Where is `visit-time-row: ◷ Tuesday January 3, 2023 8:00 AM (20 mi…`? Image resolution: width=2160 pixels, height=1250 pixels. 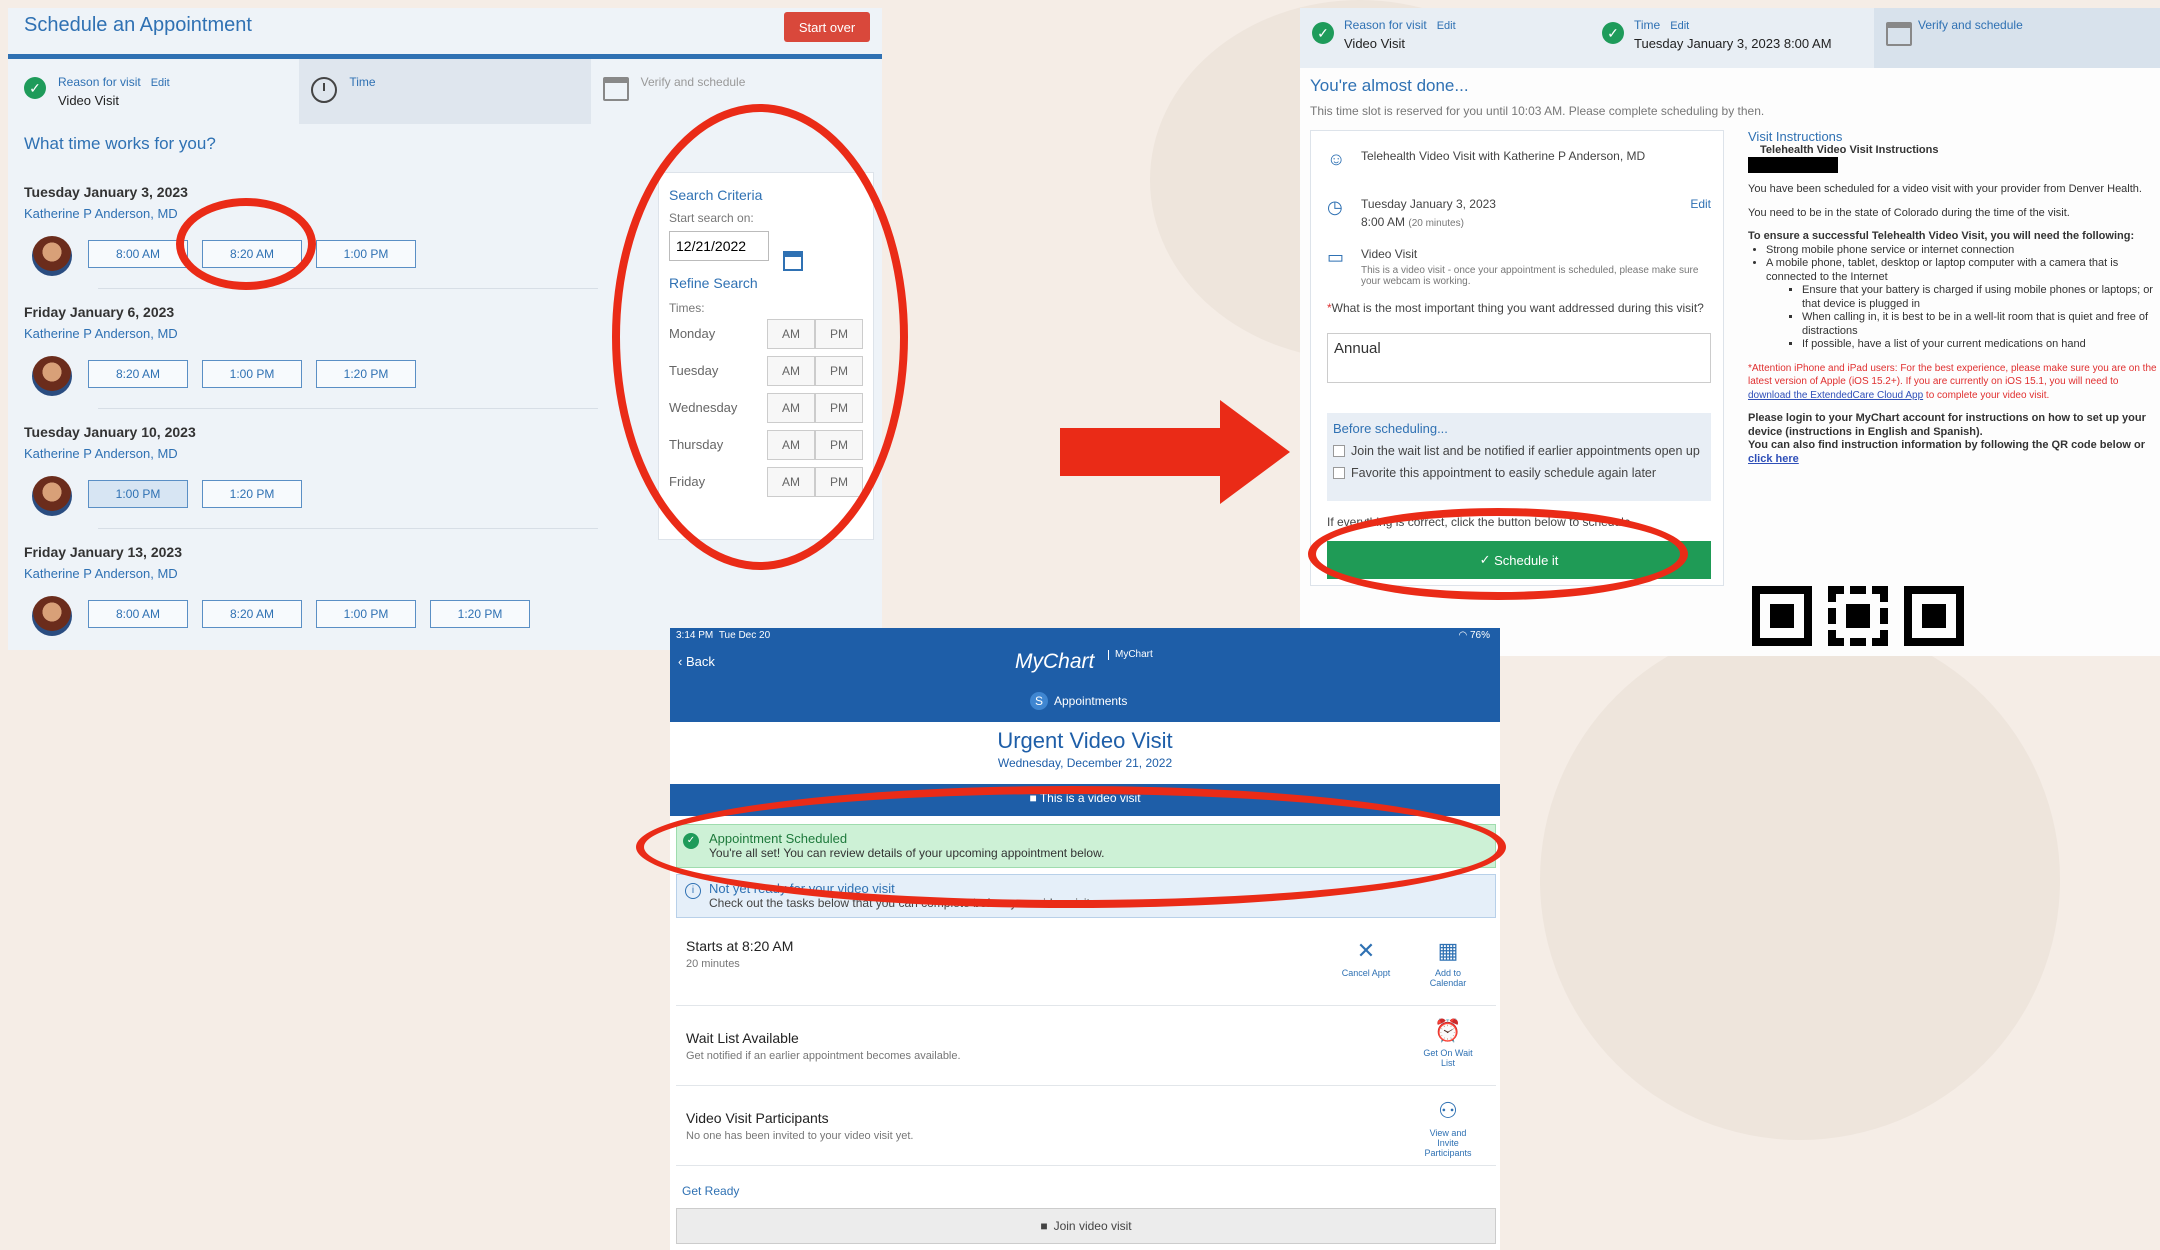
visit-time-row: ◷ Tuesday January 3, 2023 8:00 AM (20 mi… is located at coordinates (1519, 213).